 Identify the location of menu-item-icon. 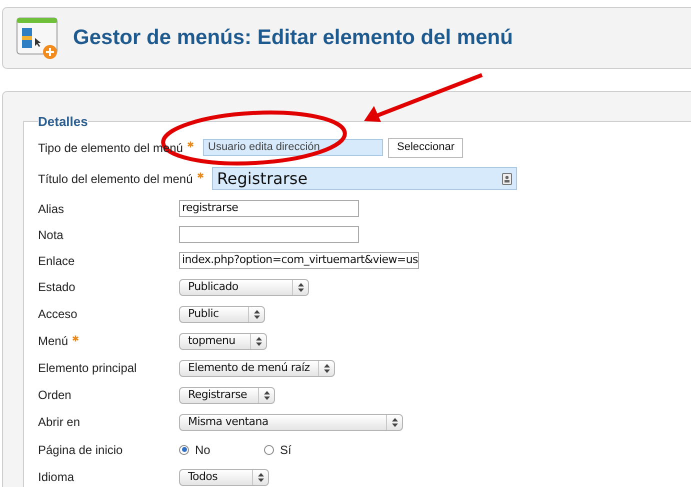
(37, 38).